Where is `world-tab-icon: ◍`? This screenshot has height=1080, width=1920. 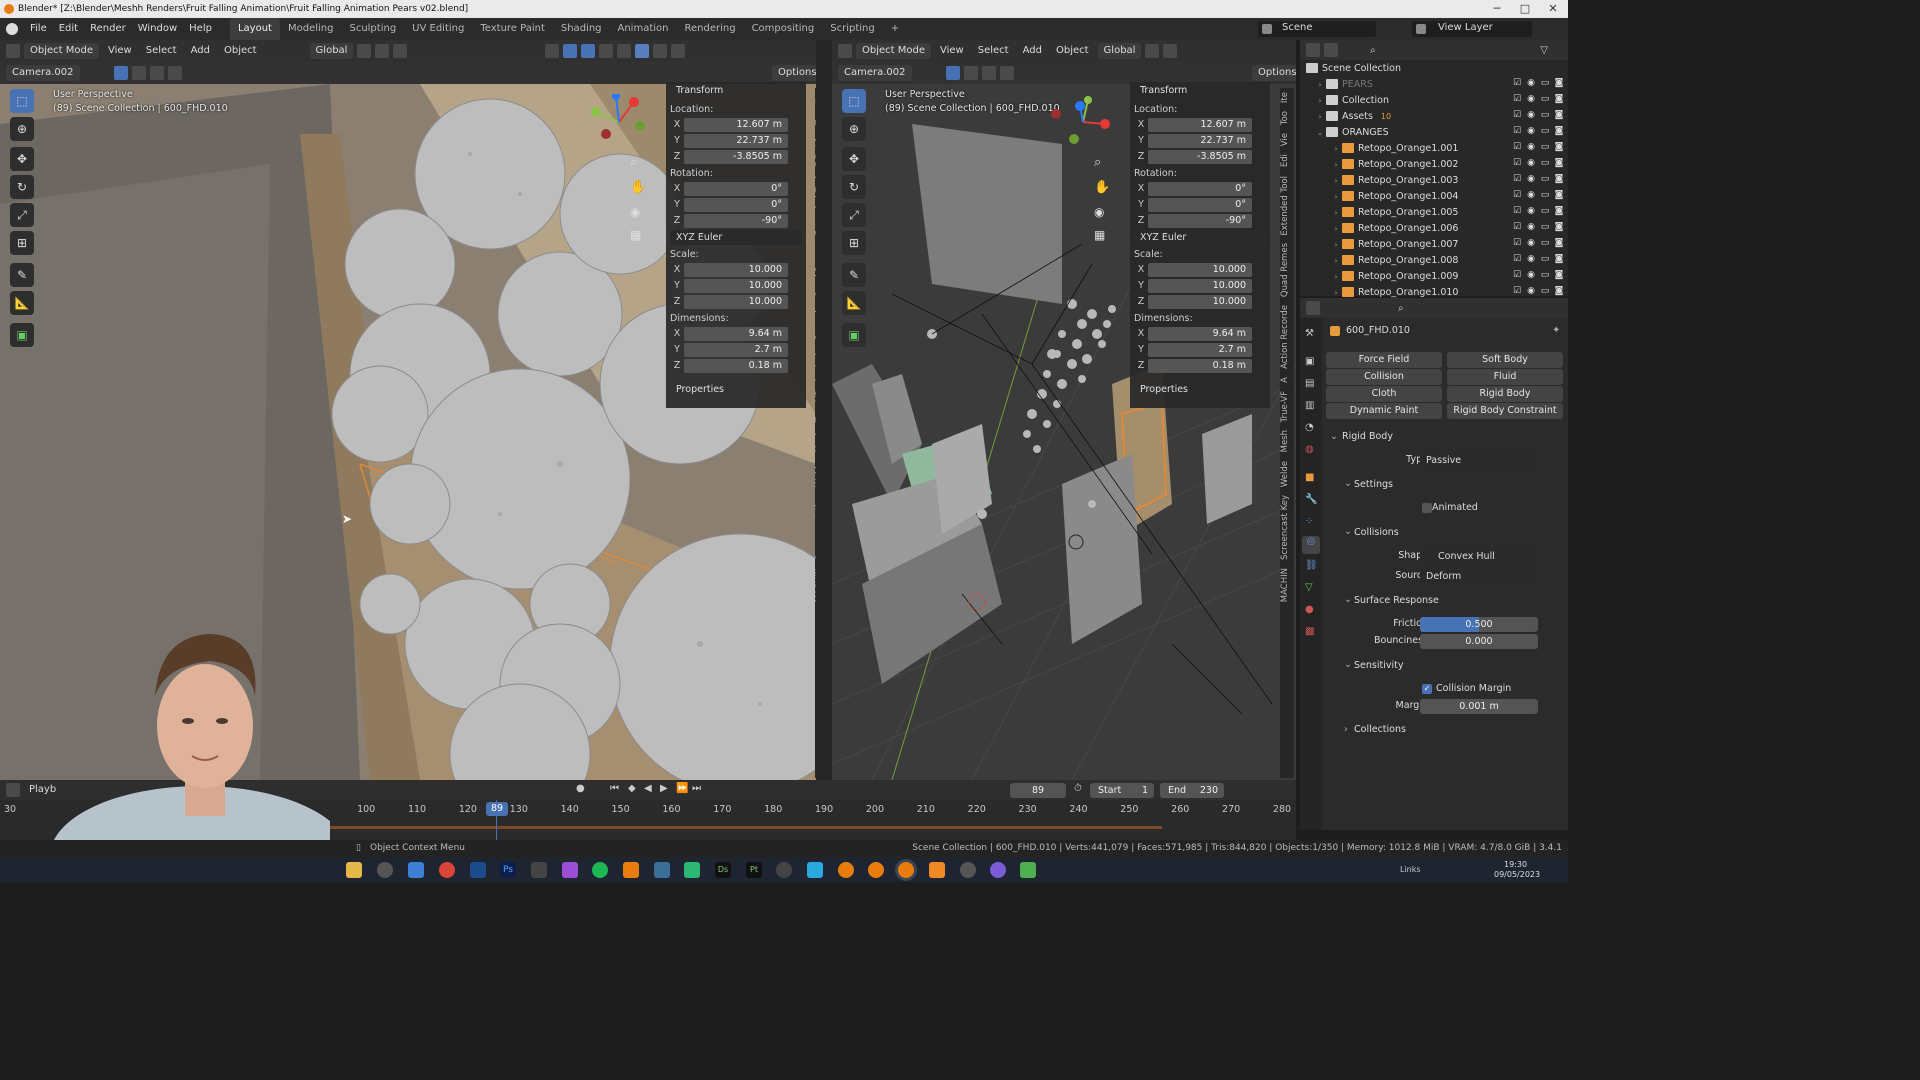 world-tab-icon: ◍ is located at coordinates (1309, 449).